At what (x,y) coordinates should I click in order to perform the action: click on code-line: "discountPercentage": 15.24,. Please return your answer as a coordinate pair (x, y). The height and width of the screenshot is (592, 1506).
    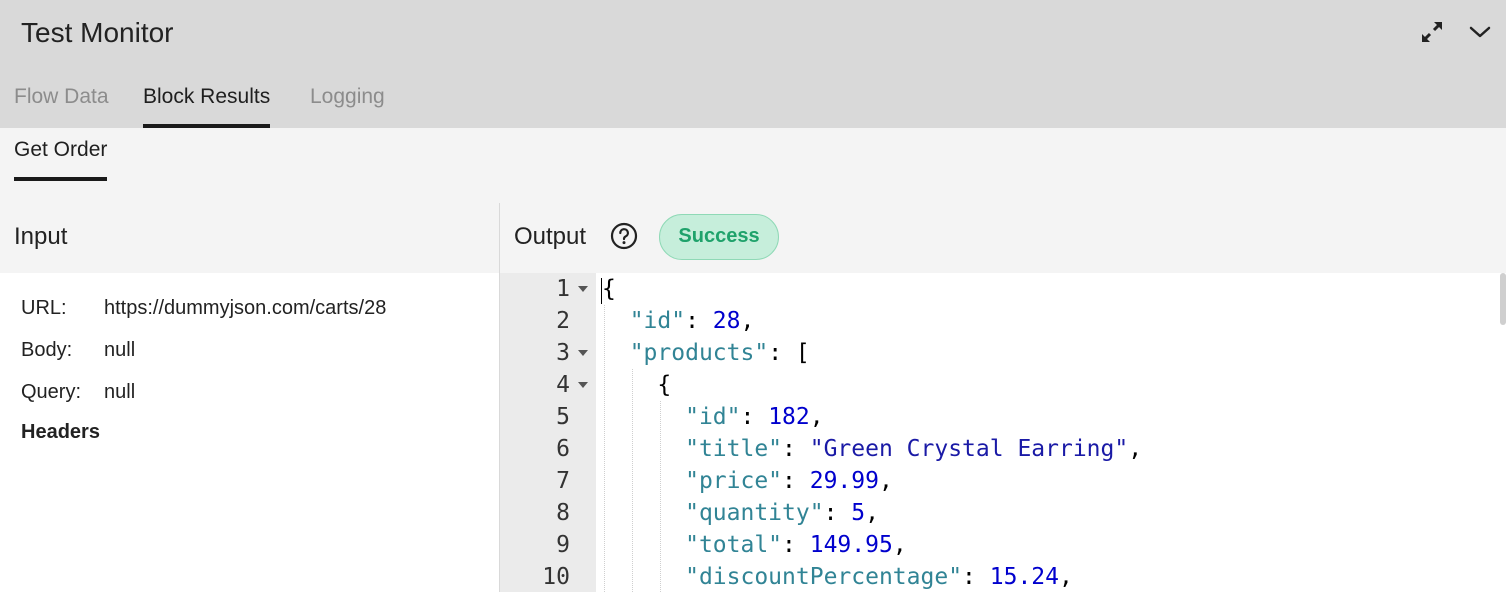
    Looking at the image, I should click on (879, 577).